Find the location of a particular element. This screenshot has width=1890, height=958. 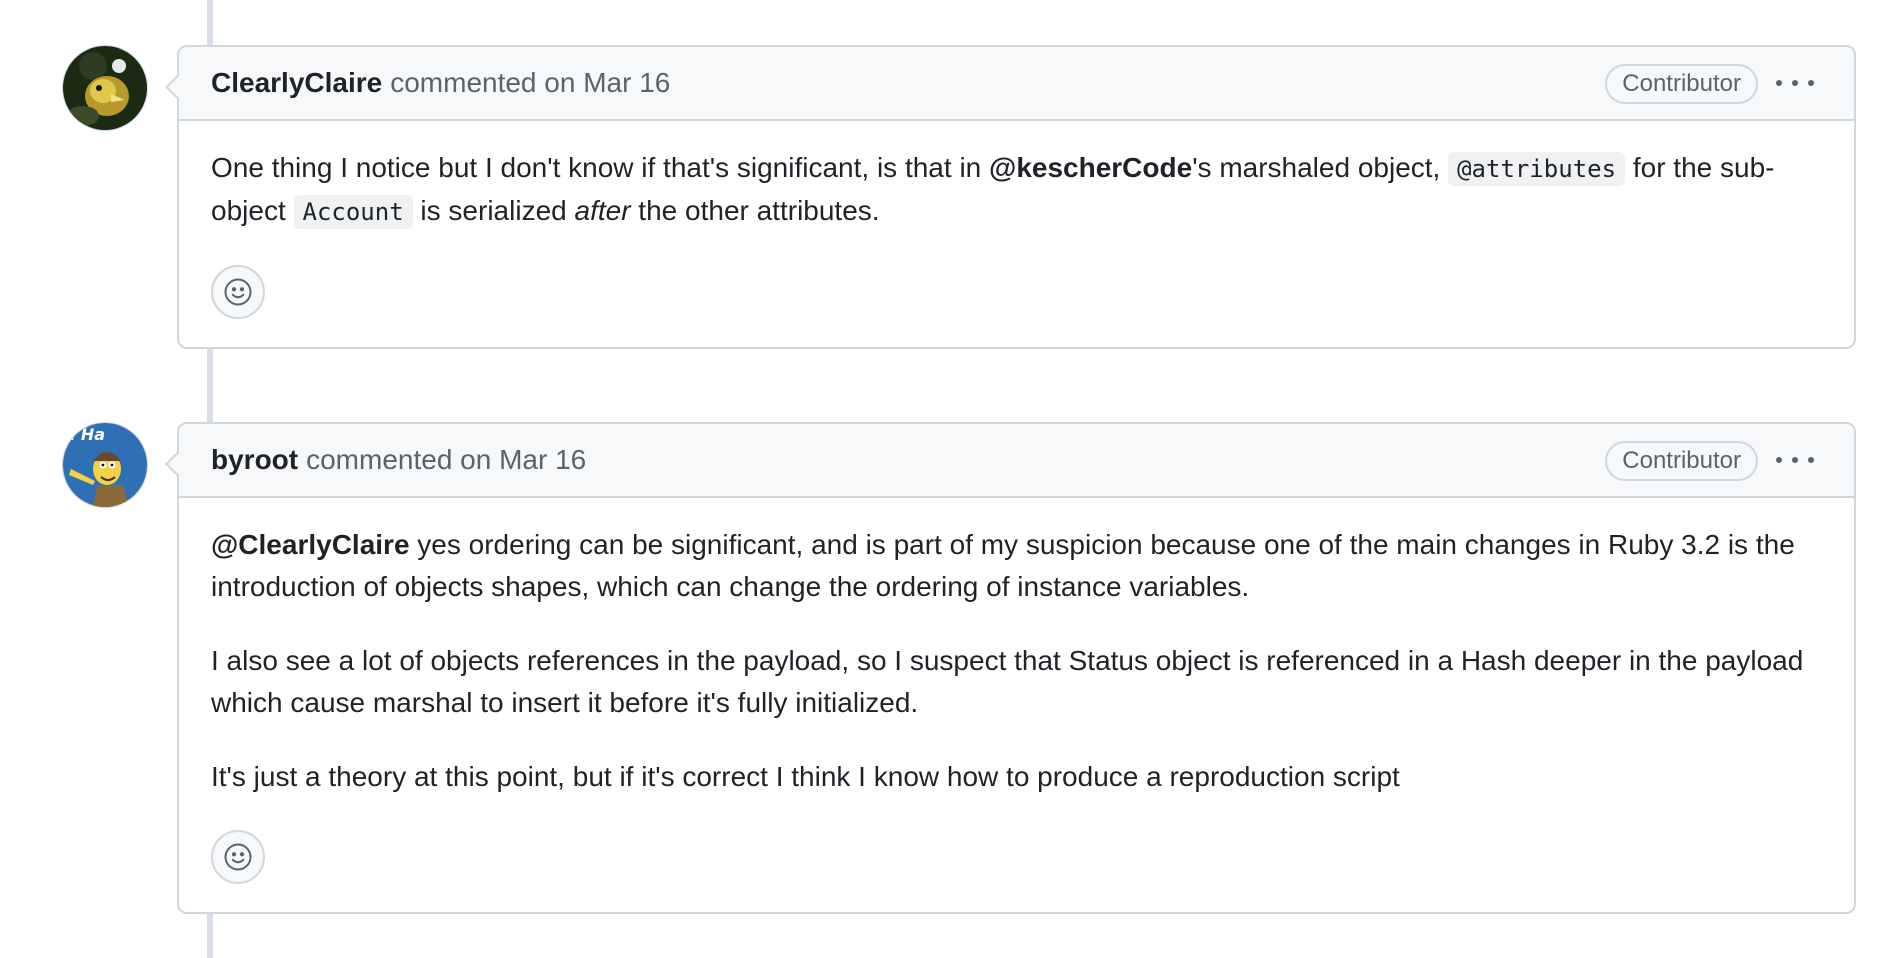

avatar-clearlyclaire is located at coordinates (105, 88).